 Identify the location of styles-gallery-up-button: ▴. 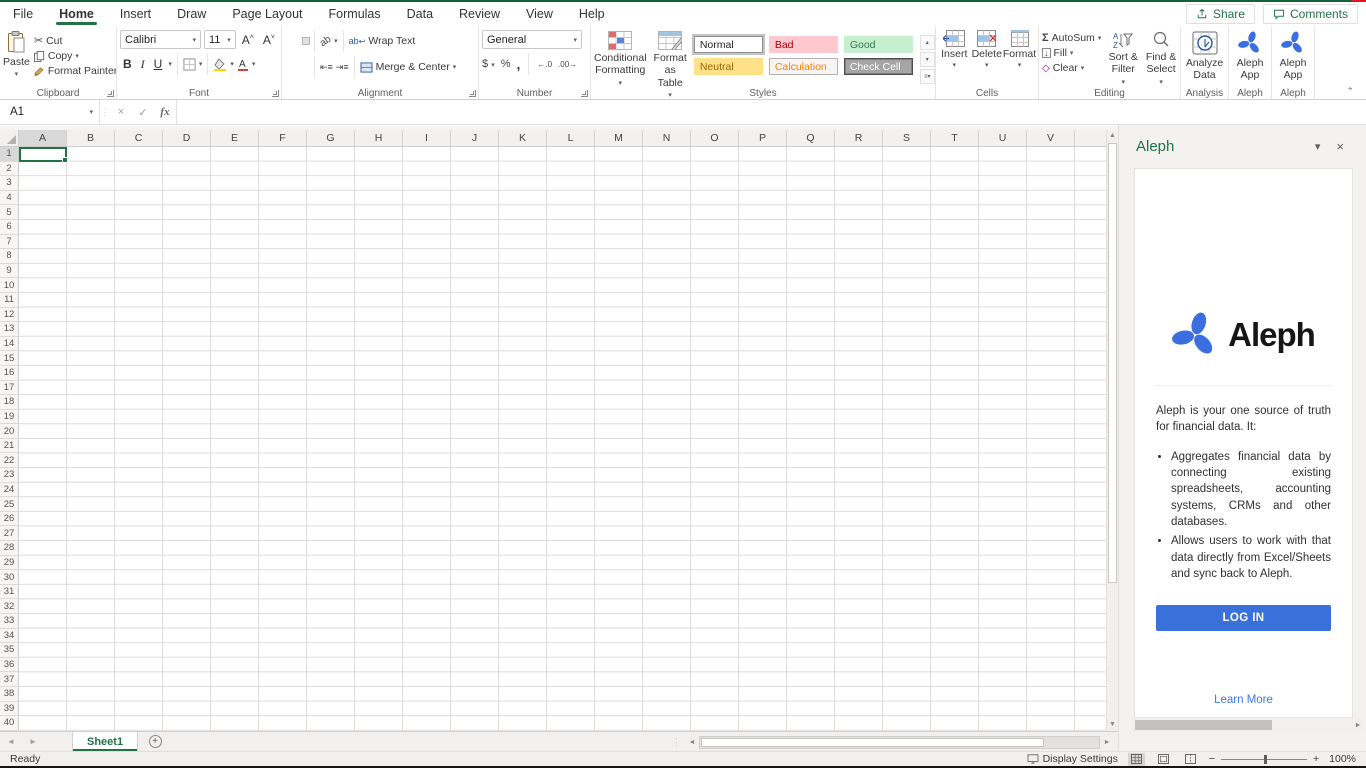
(927, 42).